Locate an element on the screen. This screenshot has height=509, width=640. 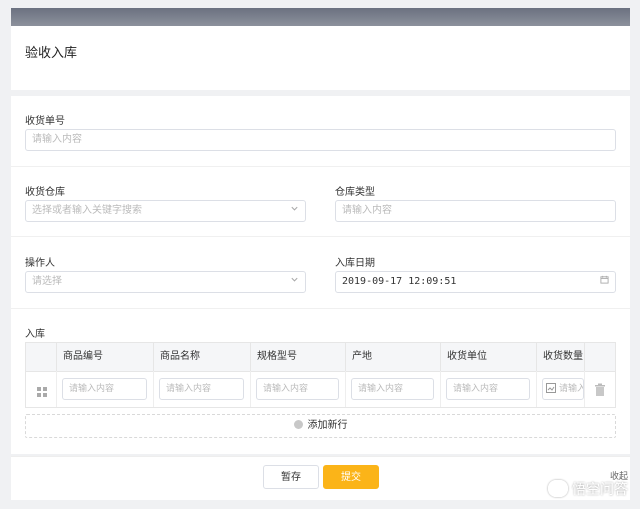
add-row-label: 添加新行 is located at coordinates (327, 425).